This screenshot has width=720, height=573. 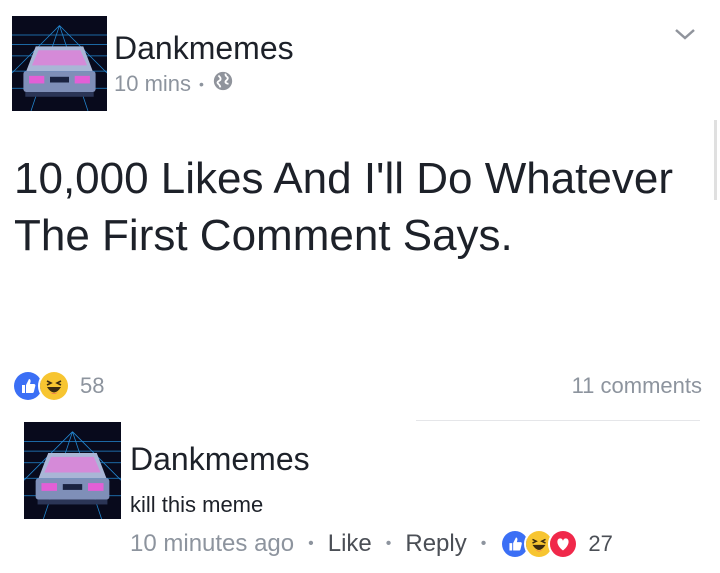 What do you see at coordinates (600, 543) in the screenshot?
I see `comment-reaction-count: 27` at bounding box center [600, 543].